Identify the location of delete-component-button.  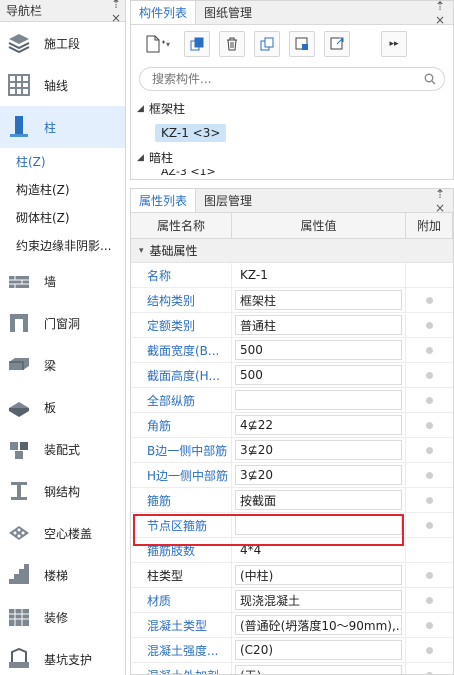
(232, 44).